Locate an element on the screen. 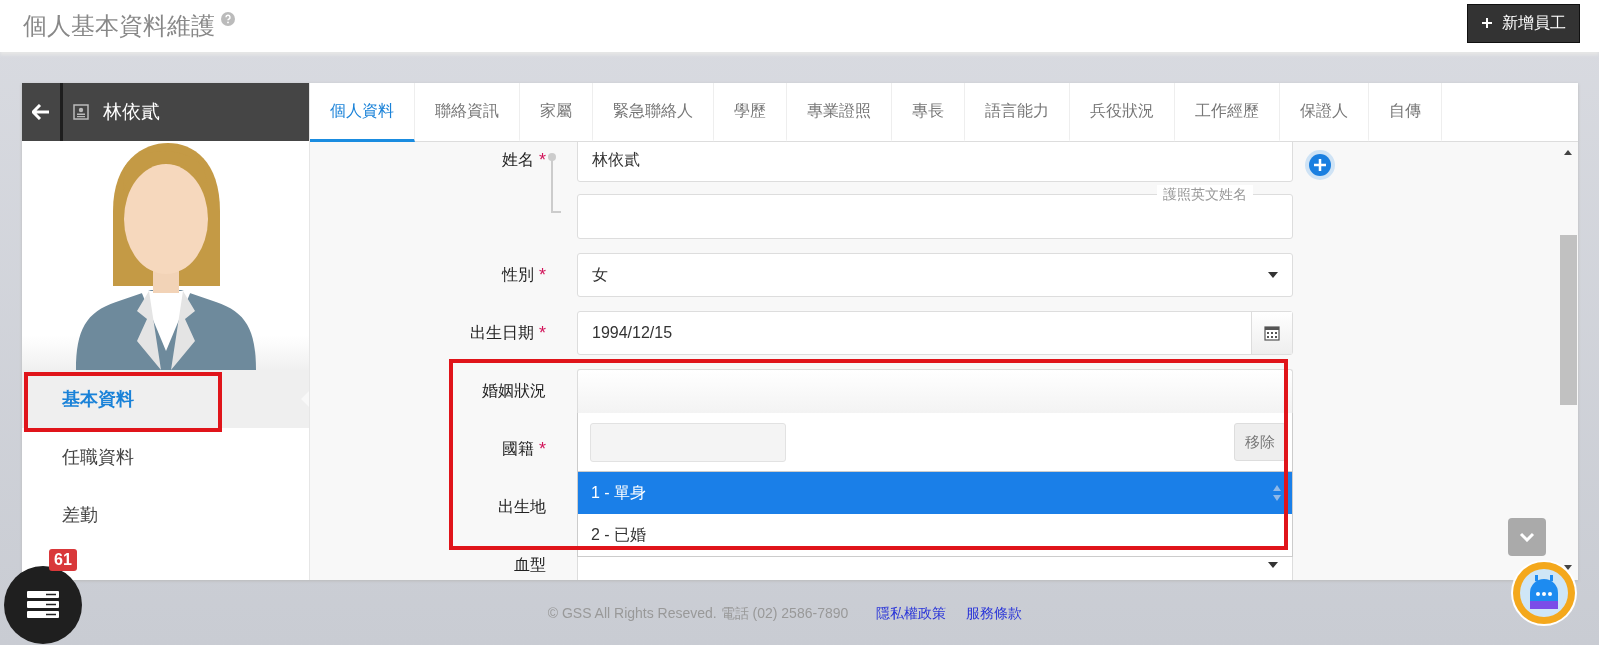 The height and width of the screenshot is (645, 1599). field-label: 姓名 is located at coordinates (518, 159).